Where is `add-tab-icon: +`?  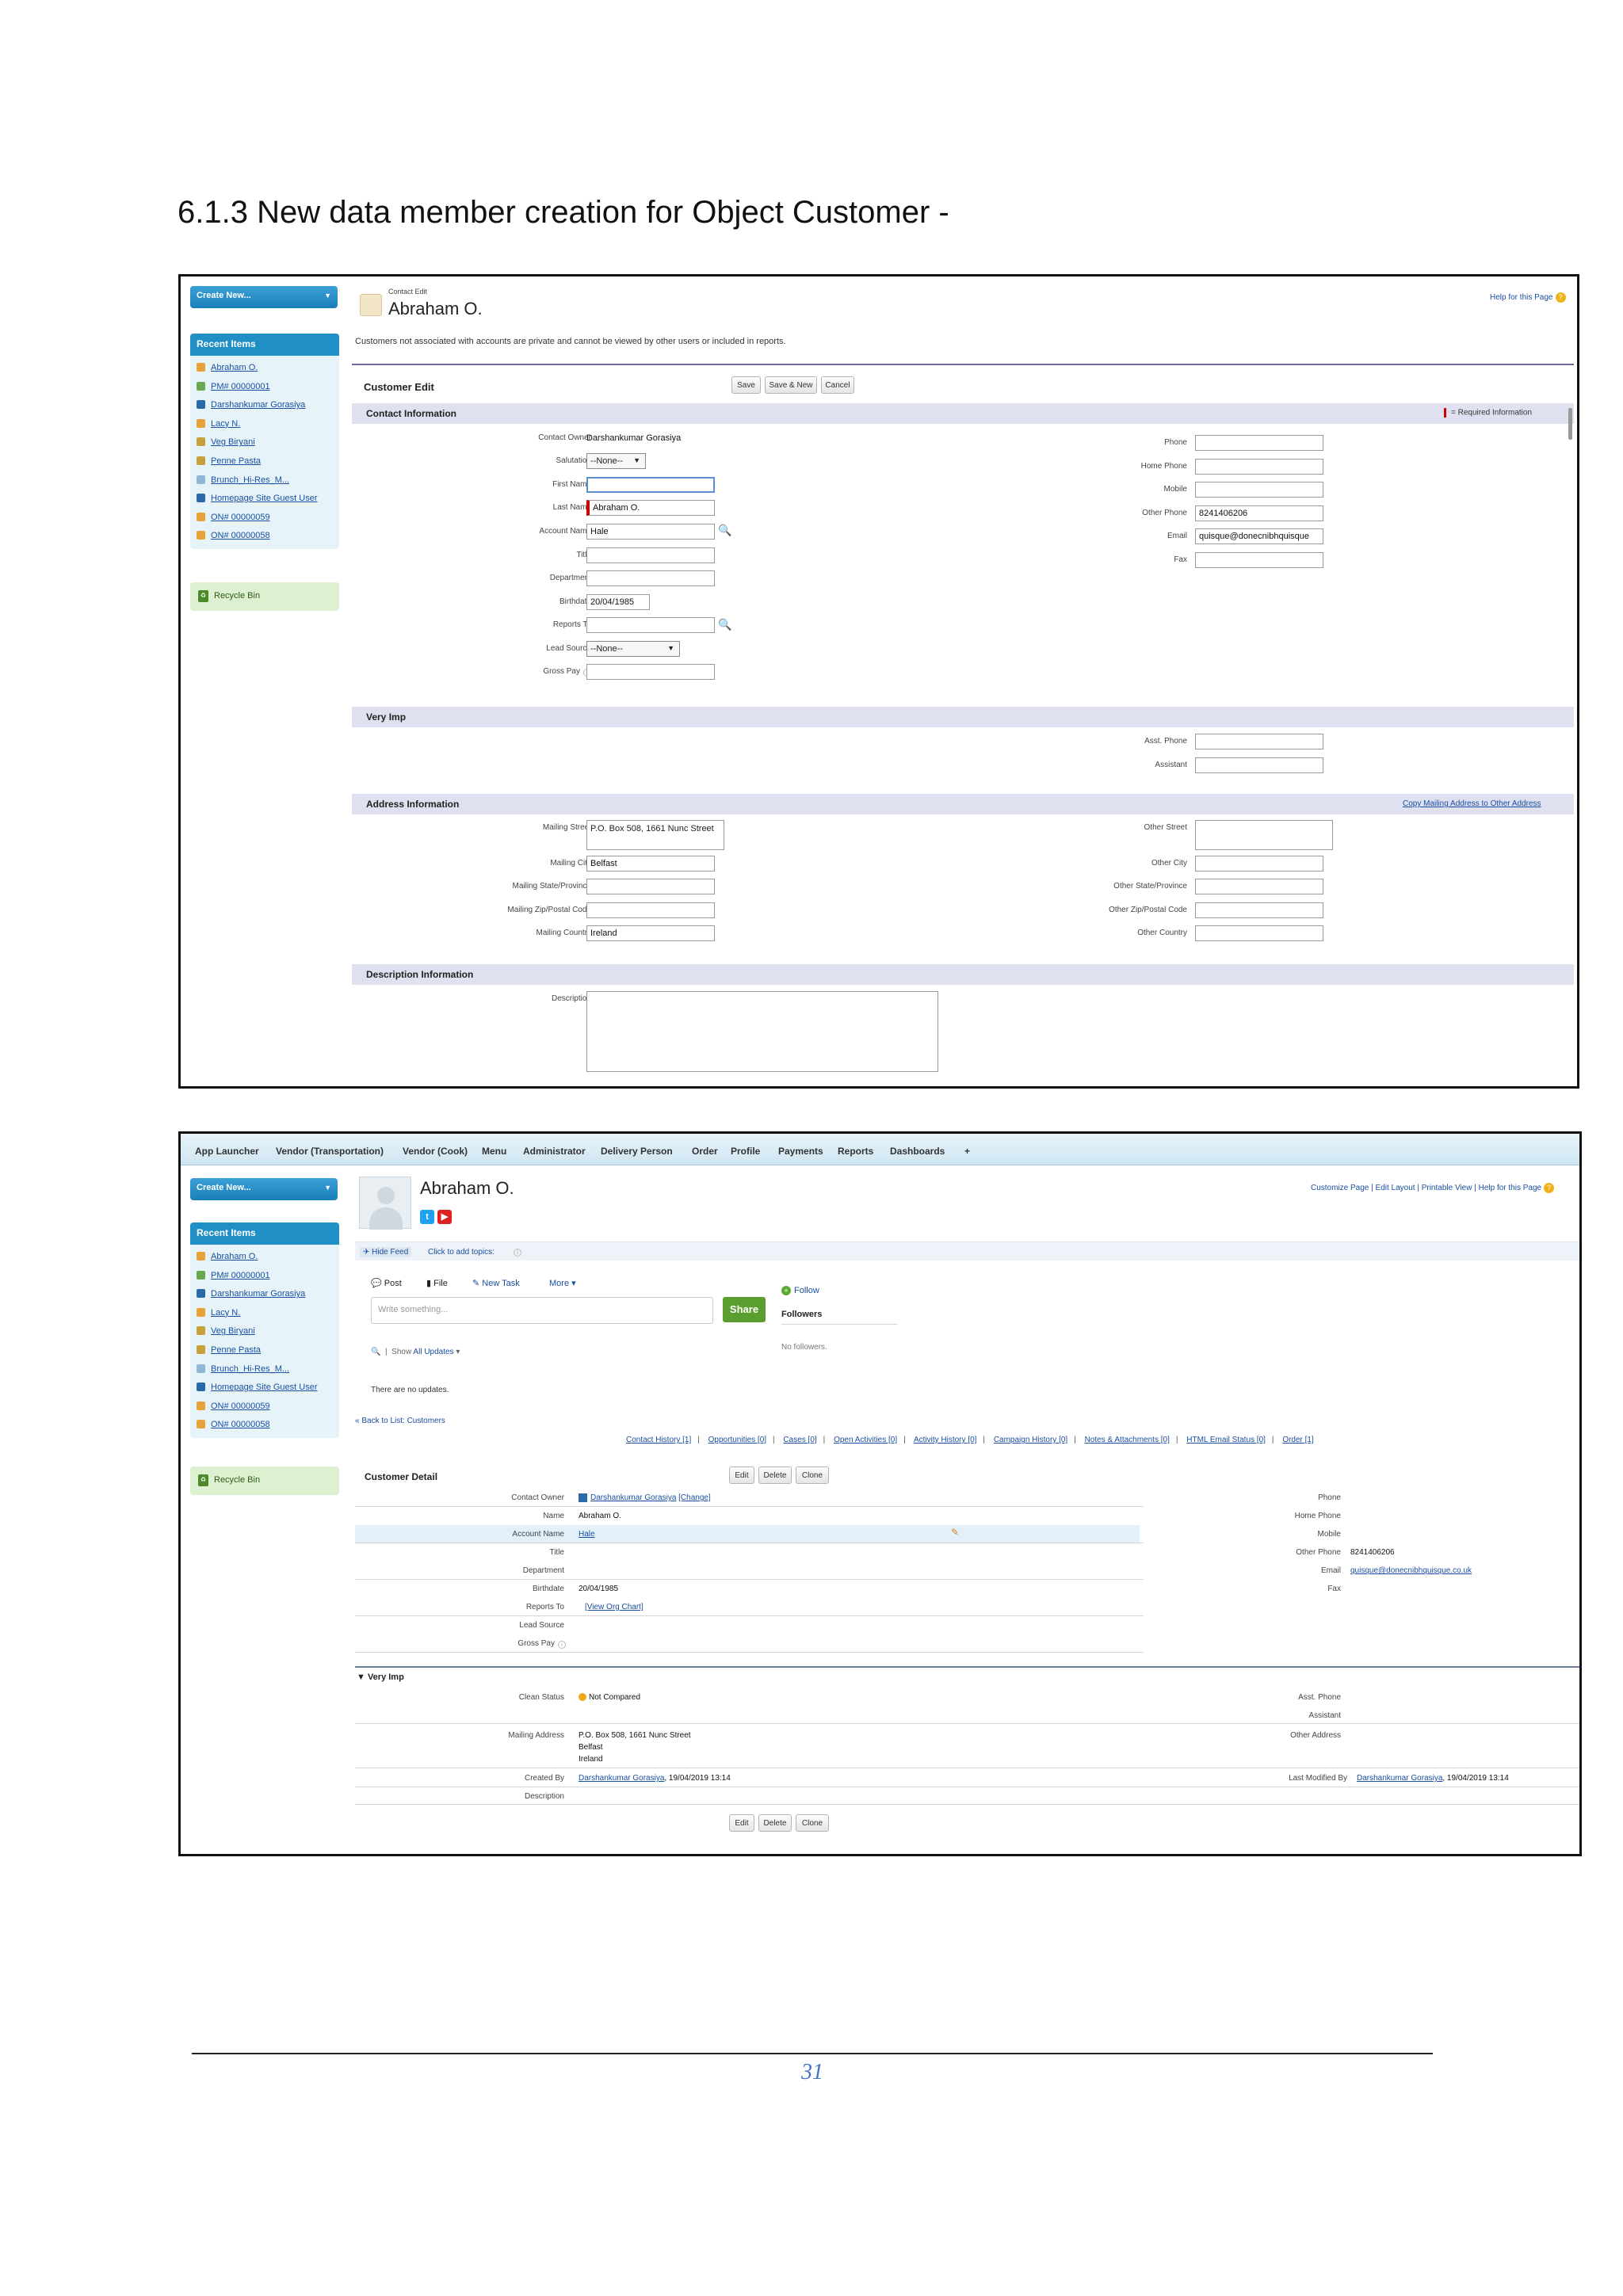 add-tab-icon: + is located at coordinates (967, 1151).